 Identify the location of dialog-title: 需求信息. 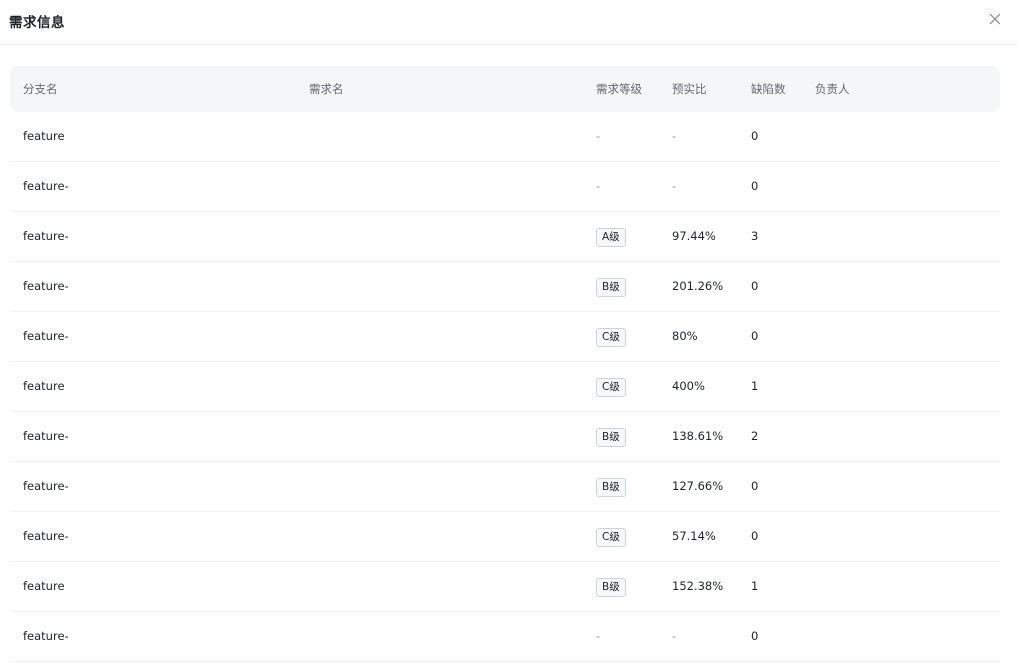
(37, 23).